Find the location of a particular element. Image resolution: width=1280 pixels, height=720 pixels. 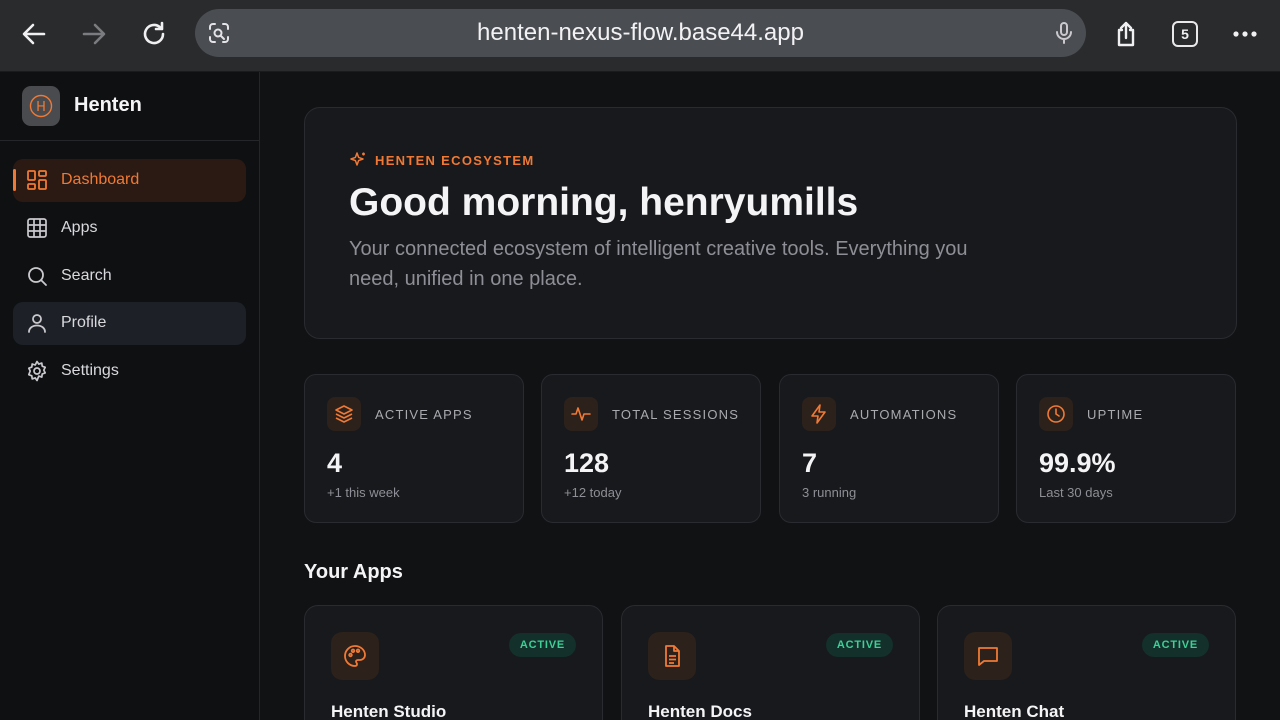

app-name: Henten Docs is located at coordinates (700, 711).